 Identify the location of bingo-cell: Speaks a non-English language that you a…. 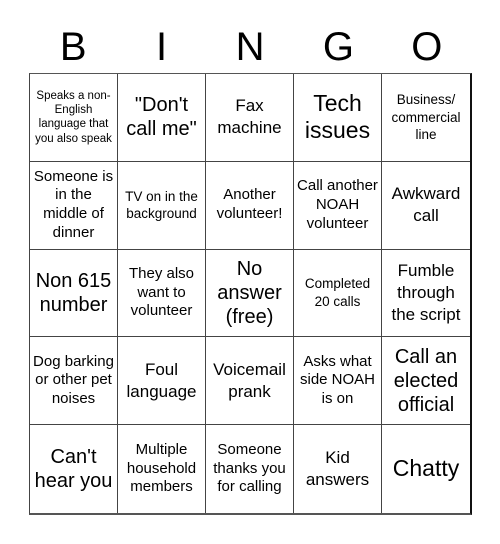
(74, 118).